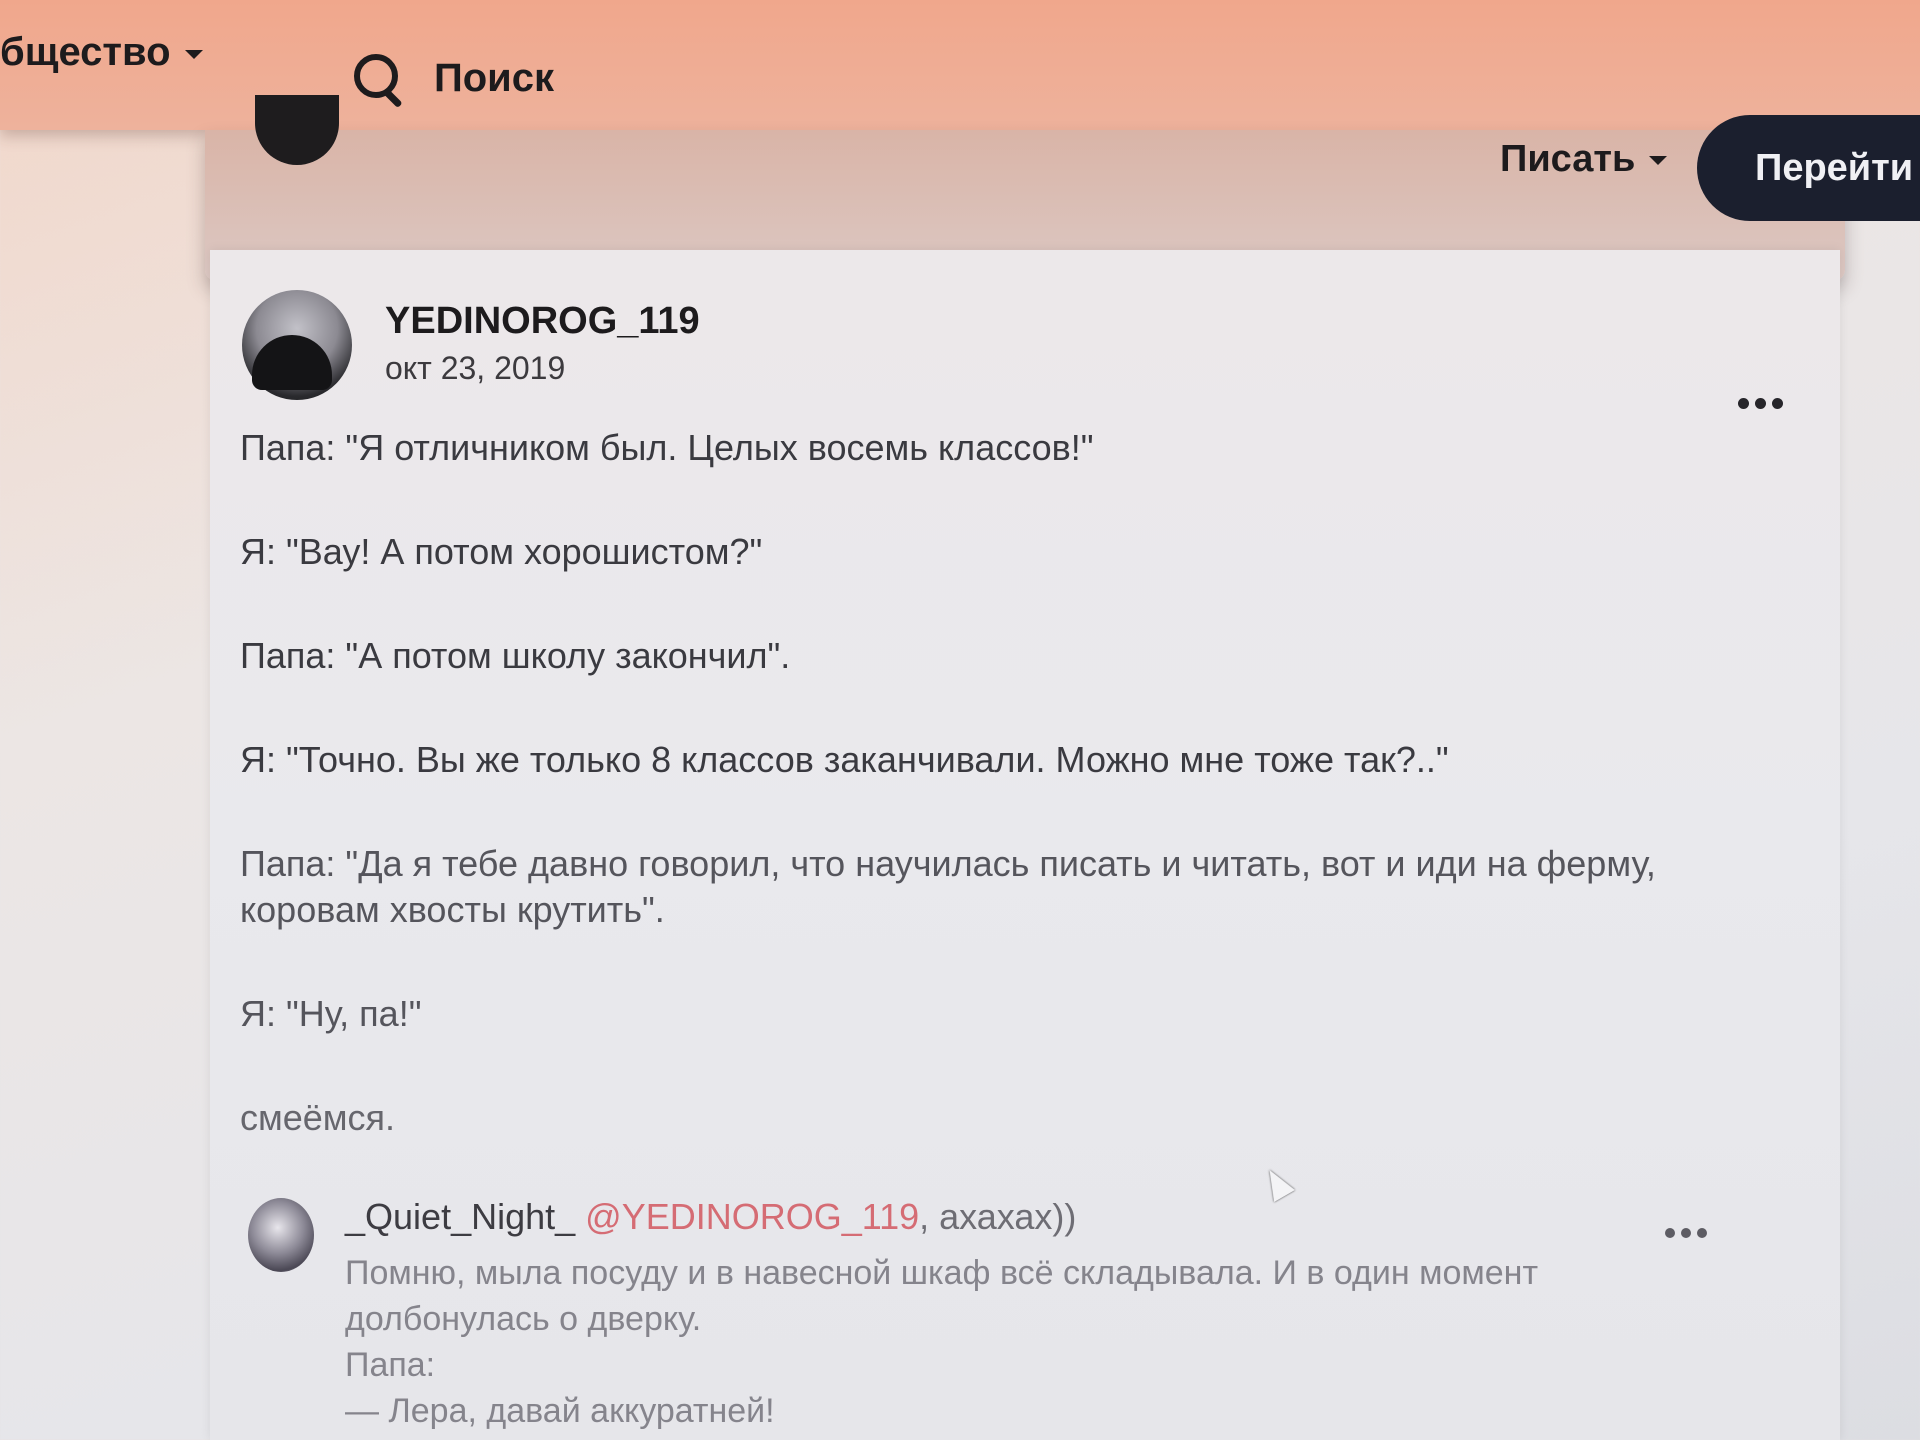 The height and width of the screenshot is (1440, 1920). I want to click on write-label: Писать, so click(1568, 159).